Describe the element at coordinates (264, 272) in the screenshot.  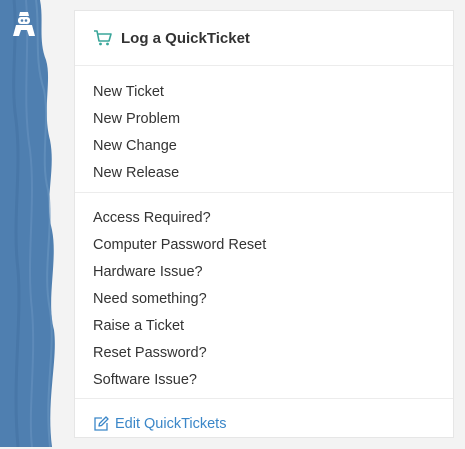
I see `menu-item-hardware-issue: Hardware Issue?` at that location.